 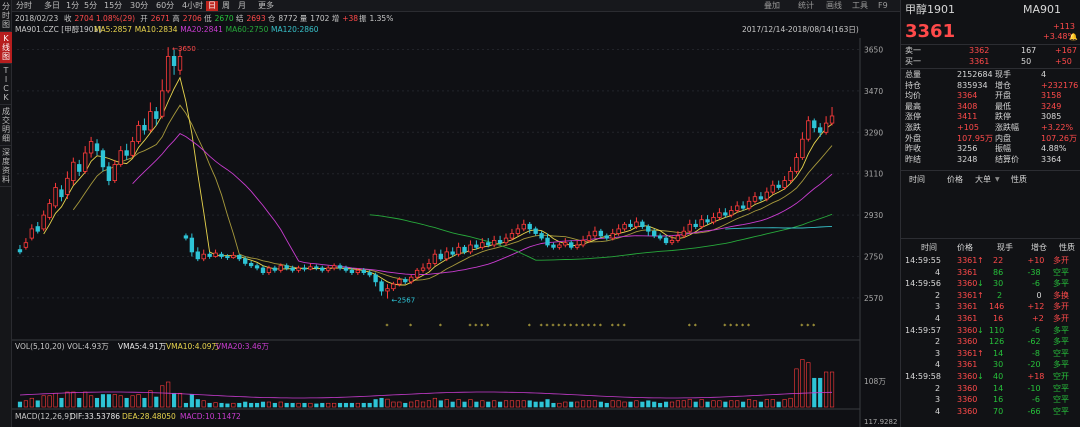 What do you see at coordinates (806, 6) in the screenshot?
I see `toolbar-action-1: 统计` at bounding box center [806, 6].